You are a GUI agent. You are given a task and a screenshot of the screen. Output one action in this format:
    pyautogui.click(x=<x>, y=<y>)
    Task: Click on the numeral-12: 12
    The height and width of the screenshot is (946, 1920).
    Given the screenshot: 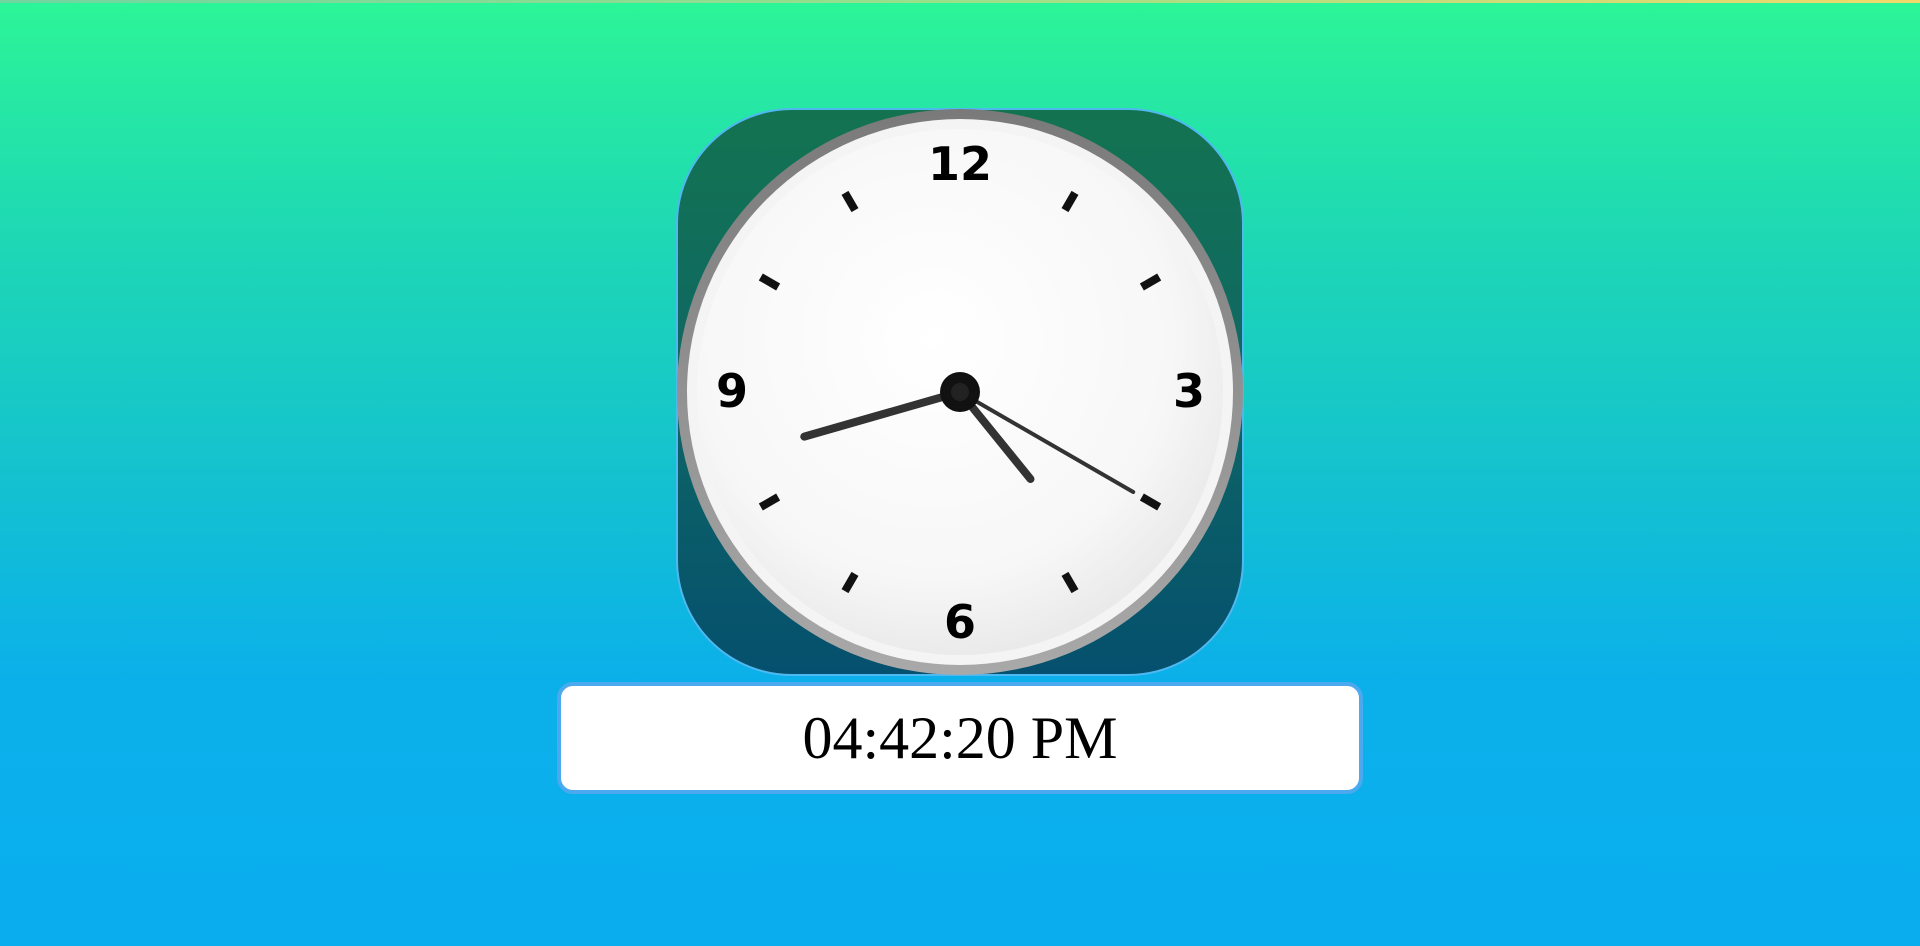 What is the action you would take?
    pyautogui.click(x=960, y=164)
    